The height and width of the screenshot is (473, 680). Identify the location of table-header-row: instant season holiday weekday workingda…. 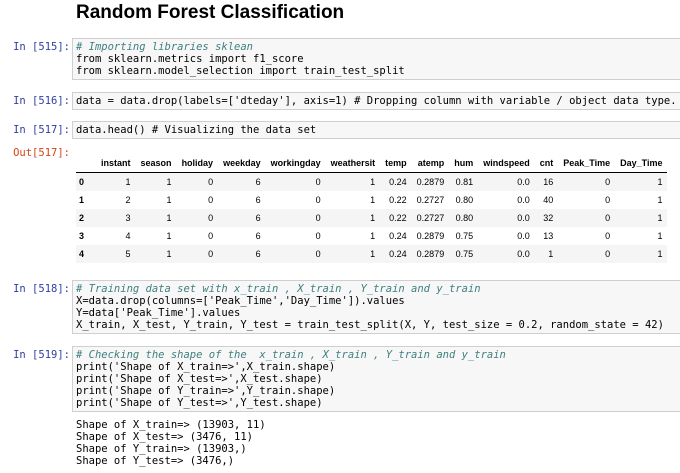
(372, 163).